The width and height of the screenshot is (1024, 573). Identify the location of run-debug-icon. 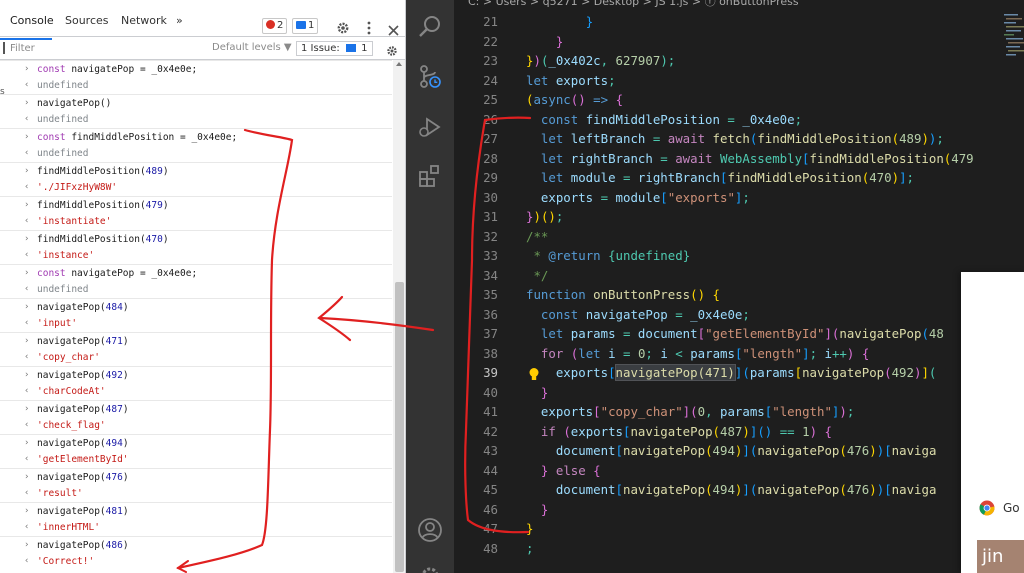
(430, 127).